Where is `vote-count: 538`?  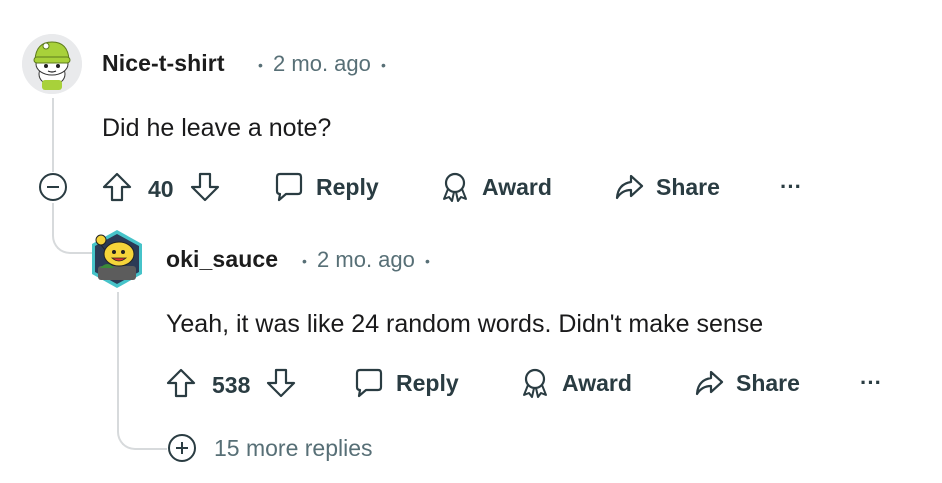
vote-count: 538 is located at coordinates (231, 385).